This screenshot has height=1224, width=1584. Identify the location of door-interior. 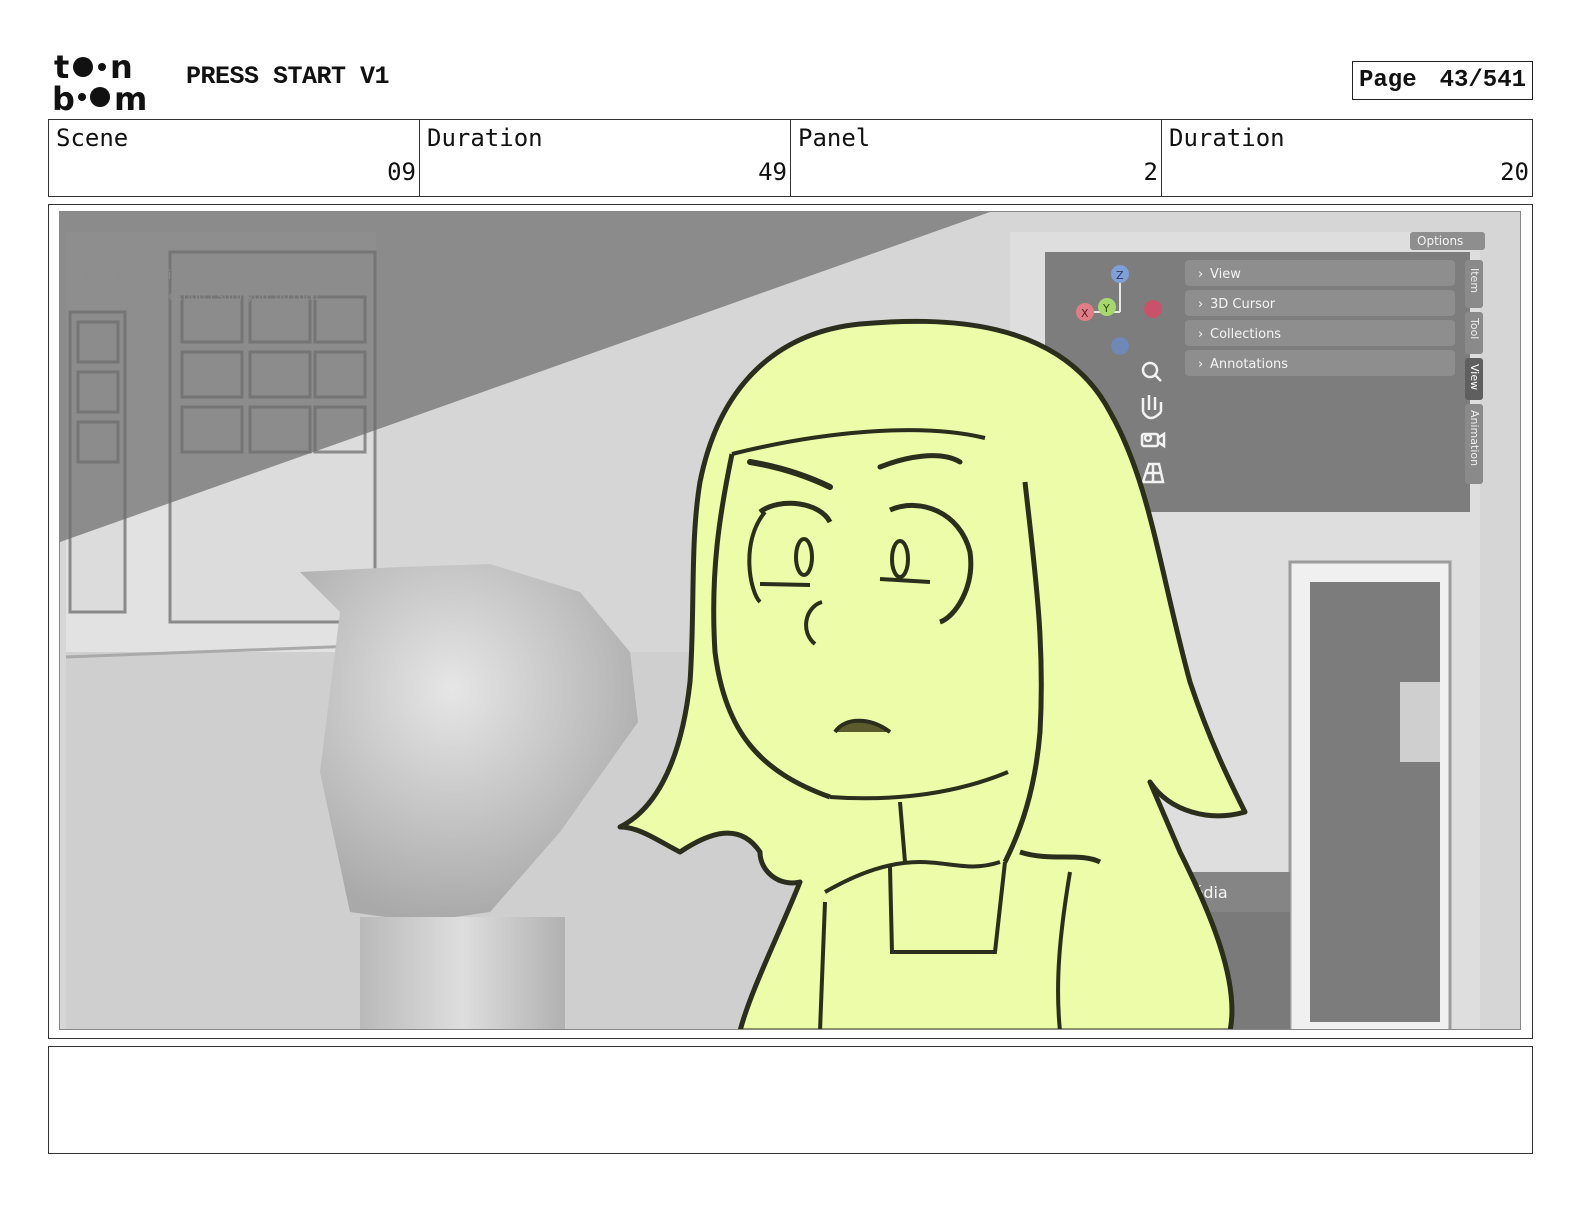
(1375, 802).